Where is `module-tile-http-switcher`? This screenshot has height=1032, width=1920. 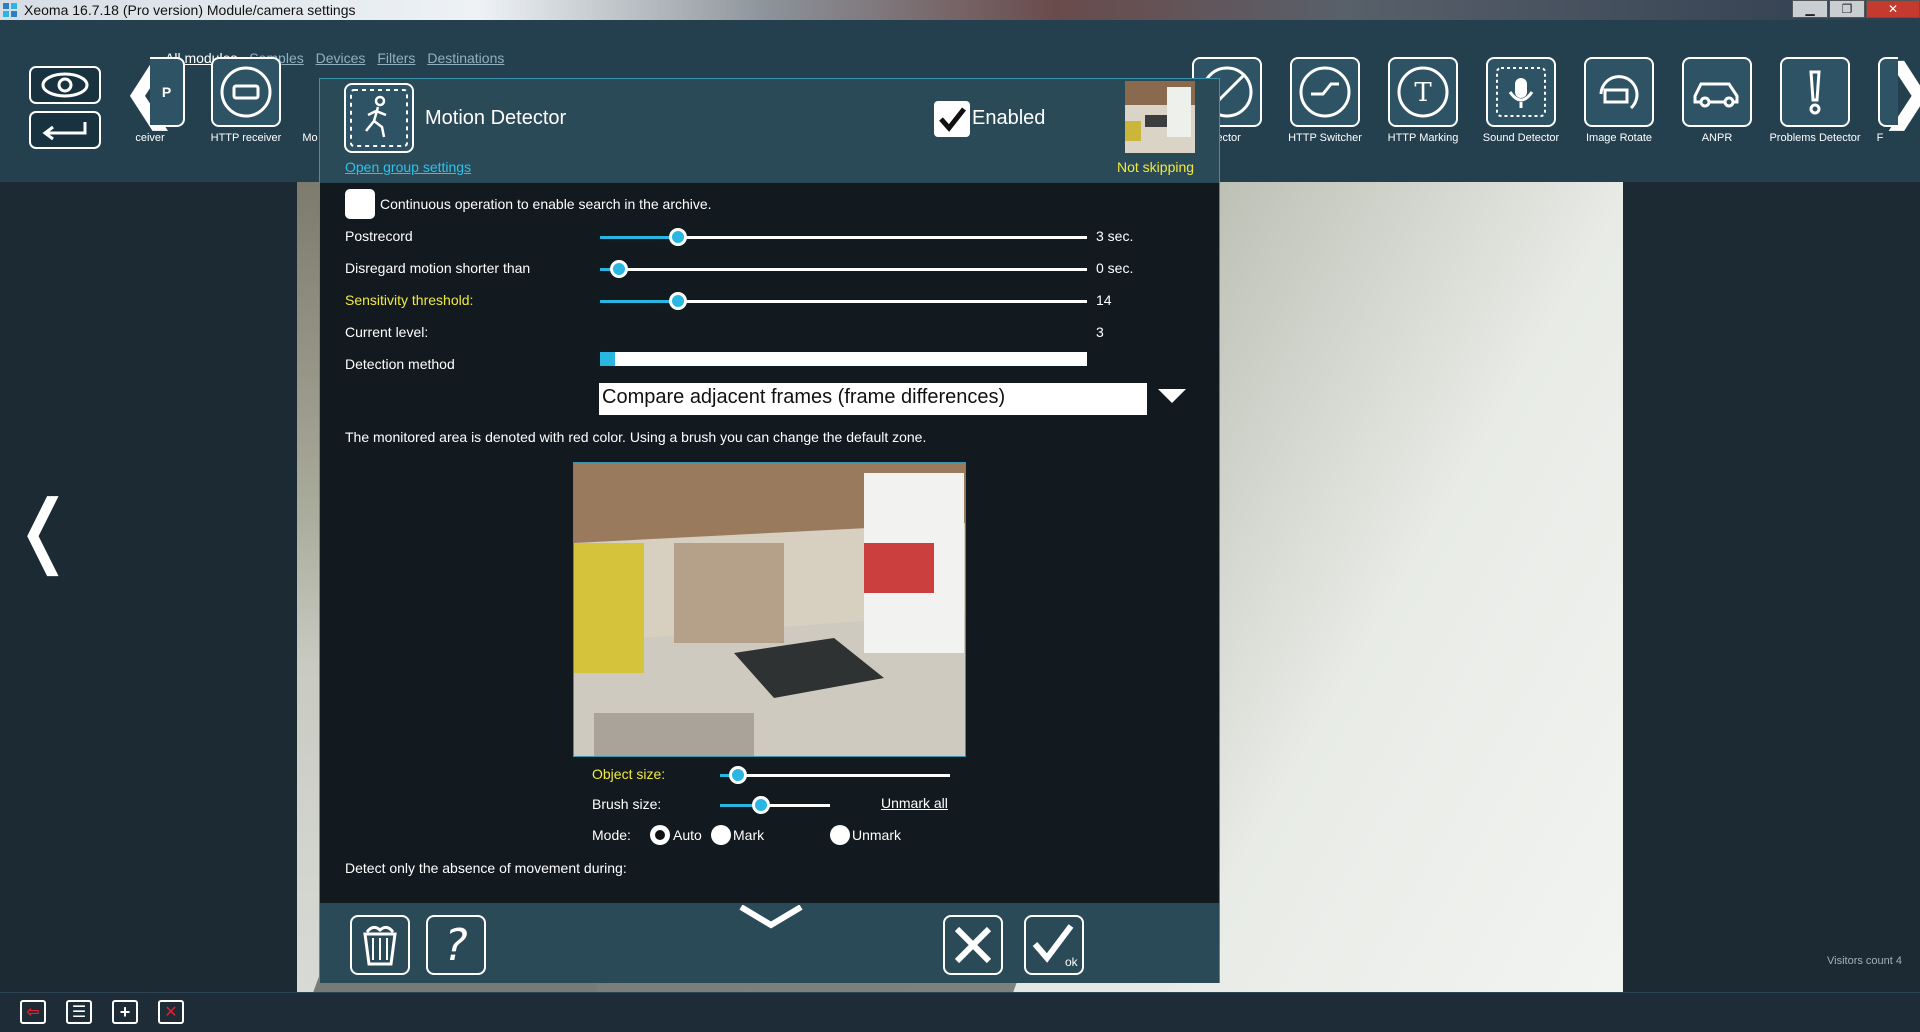
module-tile-http-switcher is located at coordinates (1325, 92).